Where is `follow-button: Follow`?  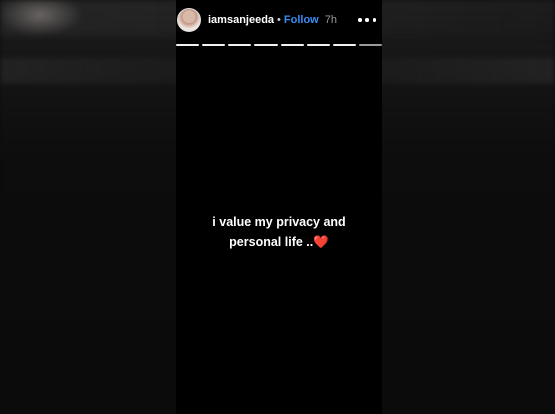
follow-button: Follow is located at coordinates (301, 20).